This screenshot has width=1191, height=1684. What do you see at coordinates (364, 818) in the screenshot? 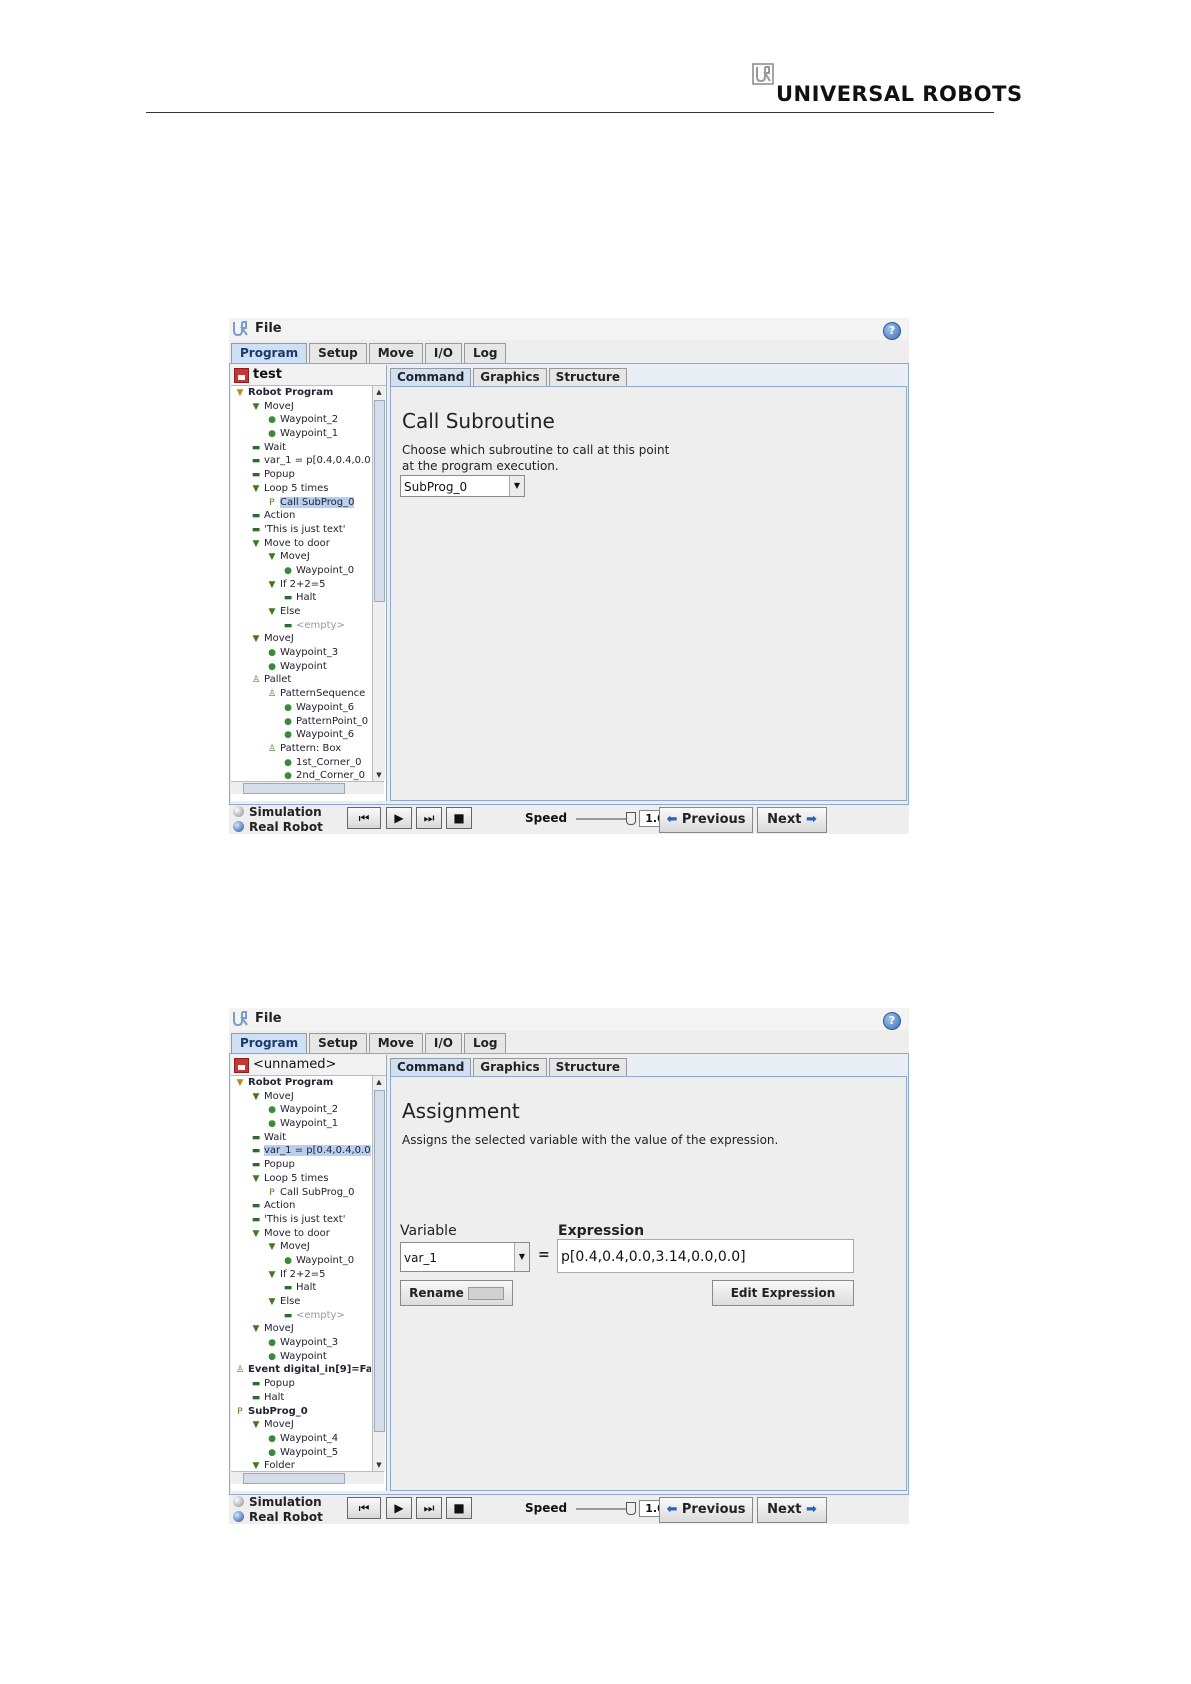
I see `rewind-button: ⏮` at bounding box center [364, 818].